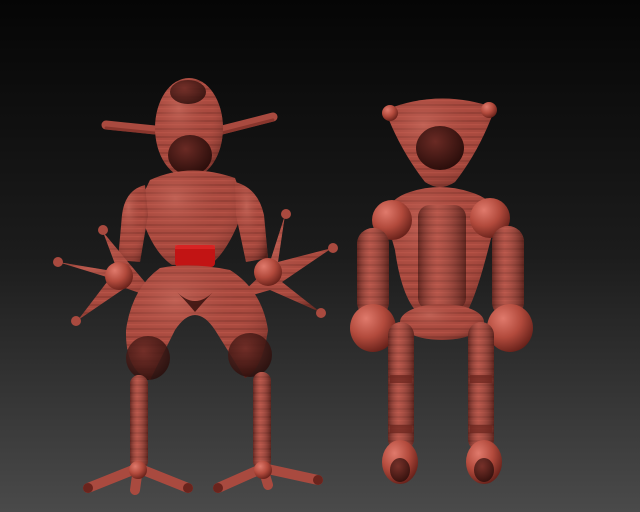 This screenshot has width=640, height=512. What do you see at coordinates (401, 387) in the screenshot?
I see `leg-right-figure-left` at bounding box center [401, 387].